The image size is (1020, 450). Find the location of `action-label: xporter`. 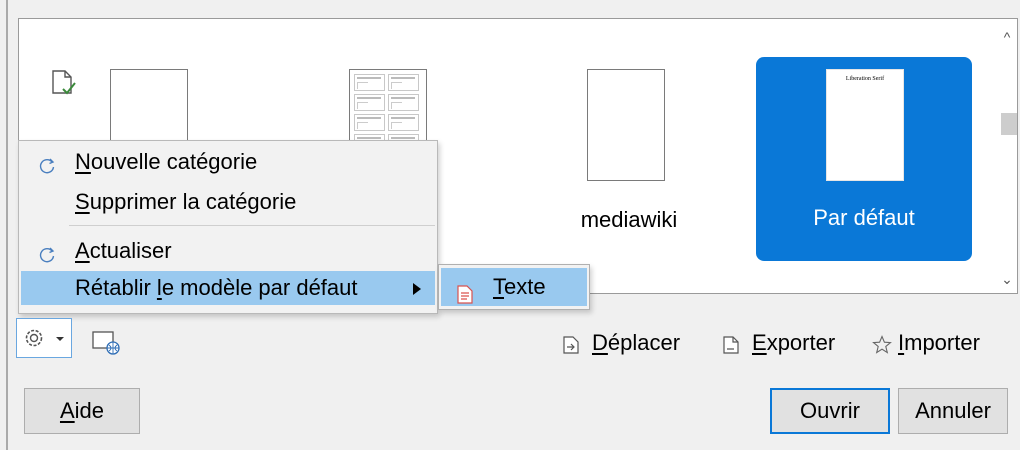

action-label: xporter is located at coordinates (801, 342).